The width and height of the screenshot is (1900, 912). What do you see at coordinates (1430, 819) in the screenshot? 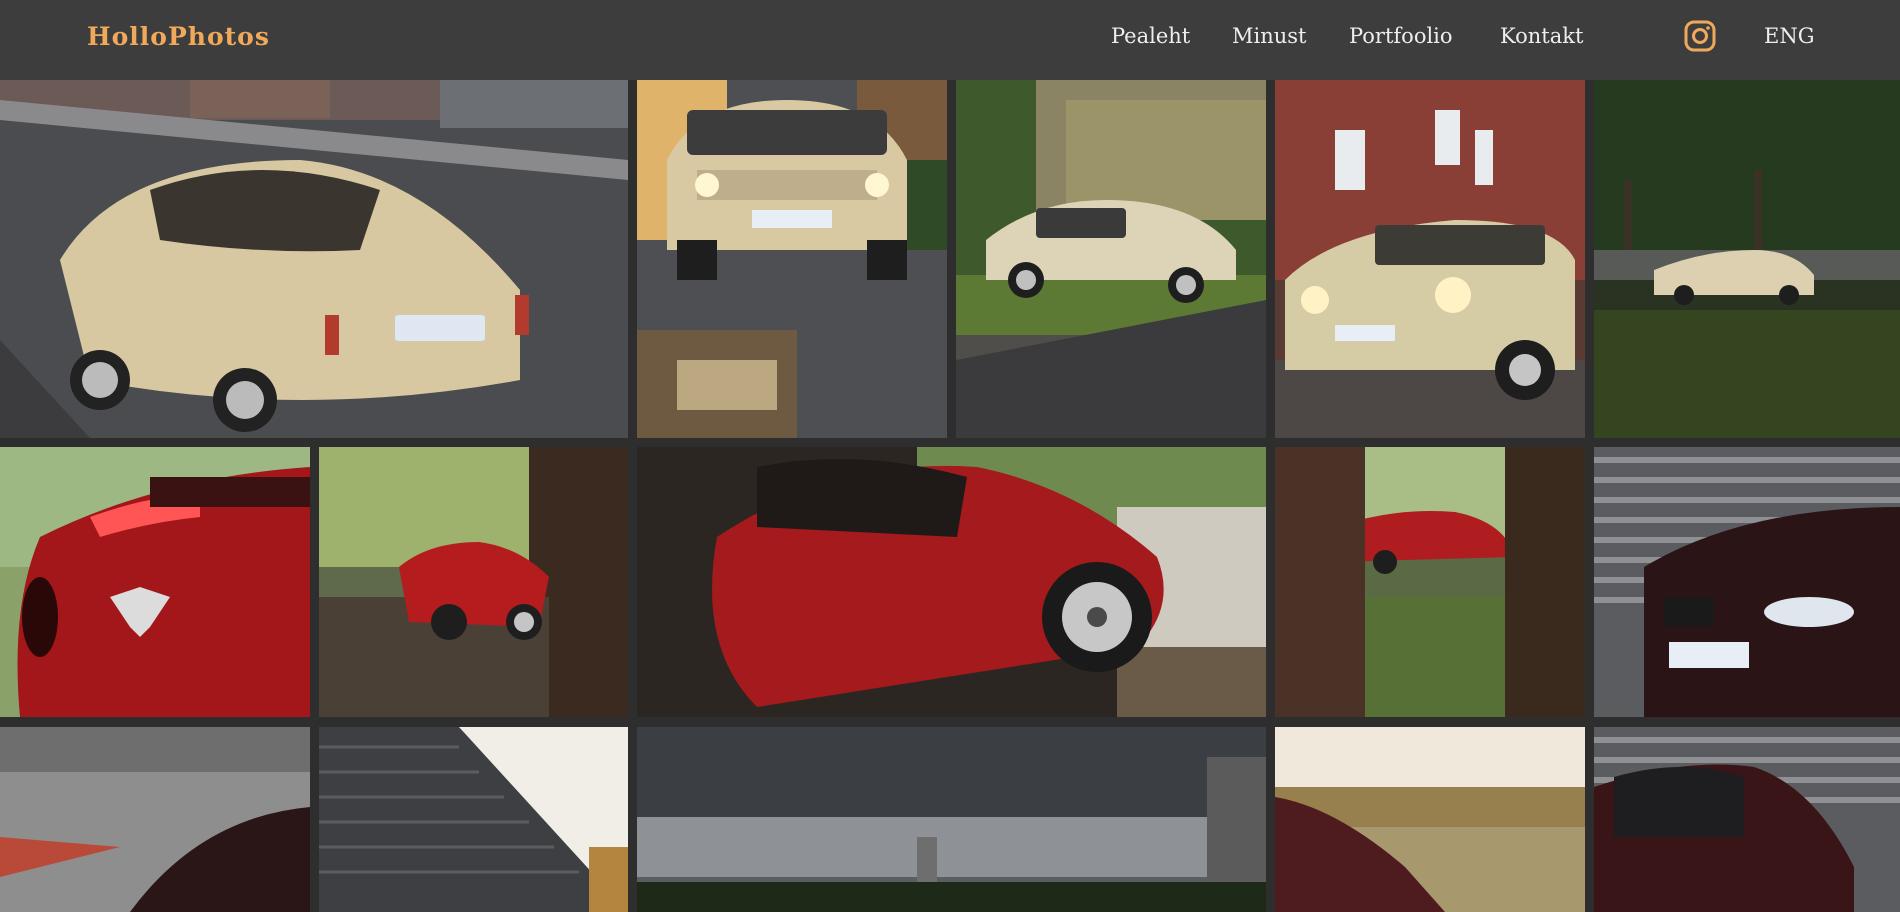
I see `gallery-photo-dark-bmw-autumn` at bounding box center [1430, 819].